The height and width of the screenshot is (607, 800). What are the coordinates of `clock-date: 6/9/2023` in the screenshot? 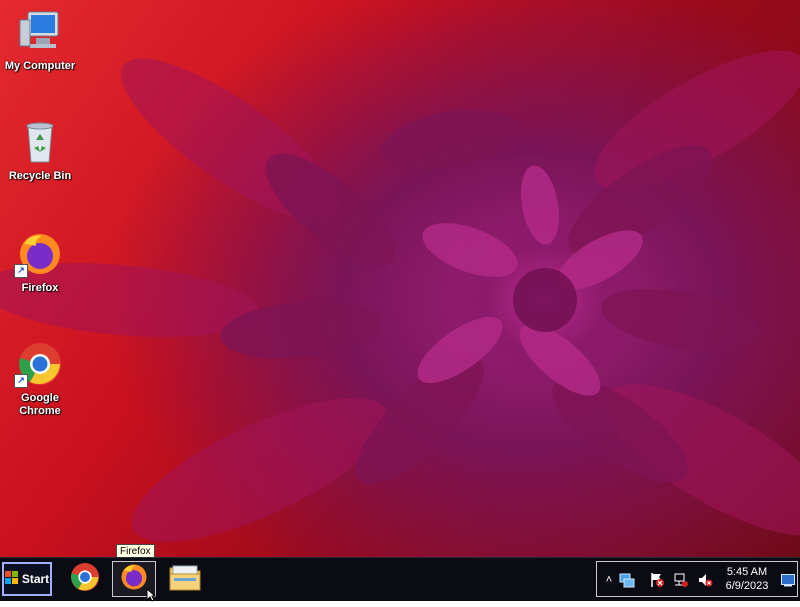 It's located at (747, 586).